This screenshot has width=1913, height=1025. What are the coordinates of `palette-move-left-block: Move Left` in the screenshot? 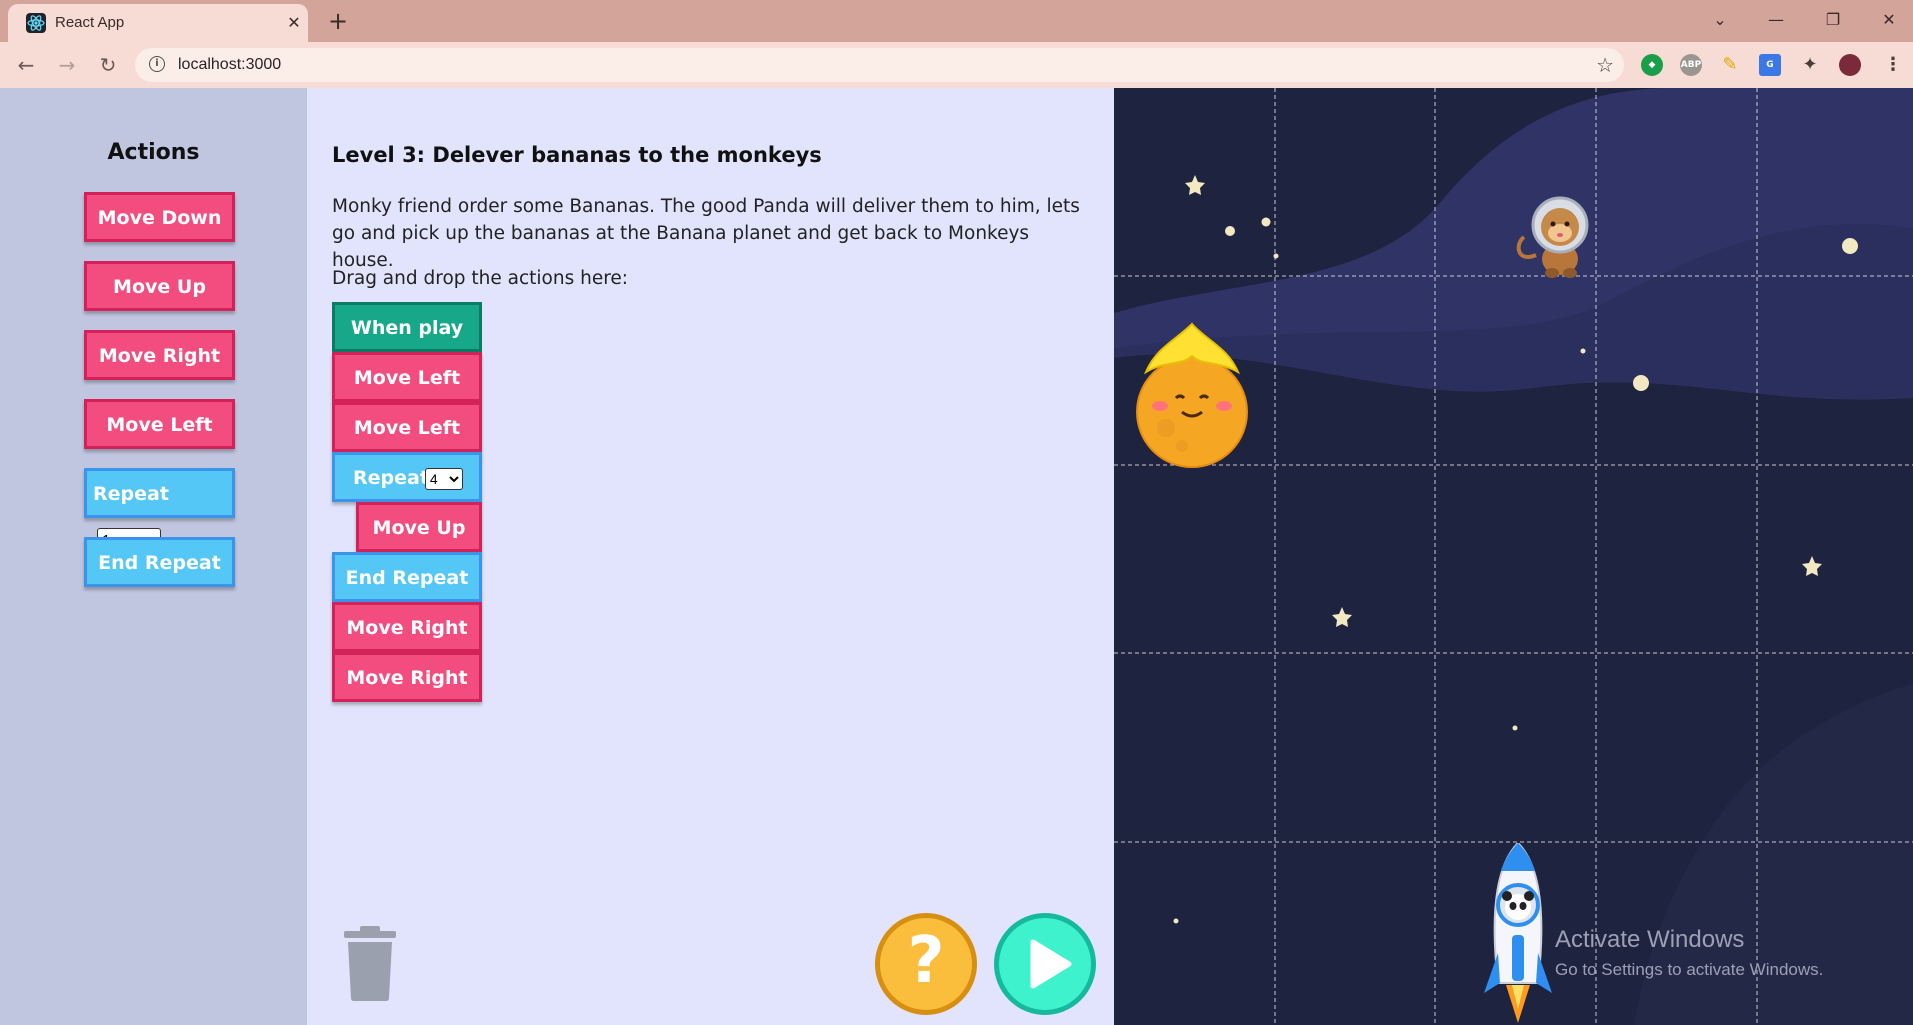 It's located at (159, 424).